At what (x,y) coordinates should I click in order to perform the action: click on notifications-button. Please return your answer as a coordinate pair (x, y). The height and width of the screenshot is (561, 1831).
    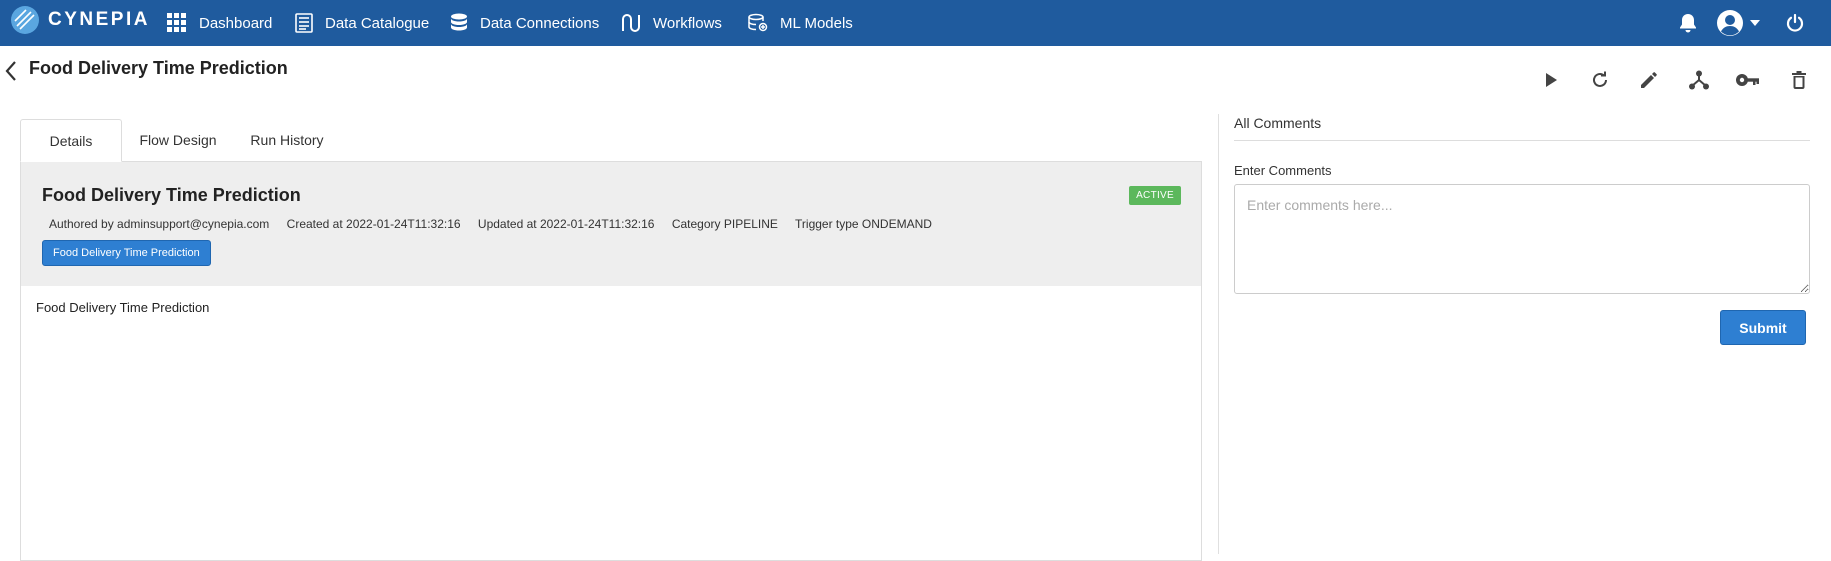
    Looking at the image, I should click on (1688, 23).